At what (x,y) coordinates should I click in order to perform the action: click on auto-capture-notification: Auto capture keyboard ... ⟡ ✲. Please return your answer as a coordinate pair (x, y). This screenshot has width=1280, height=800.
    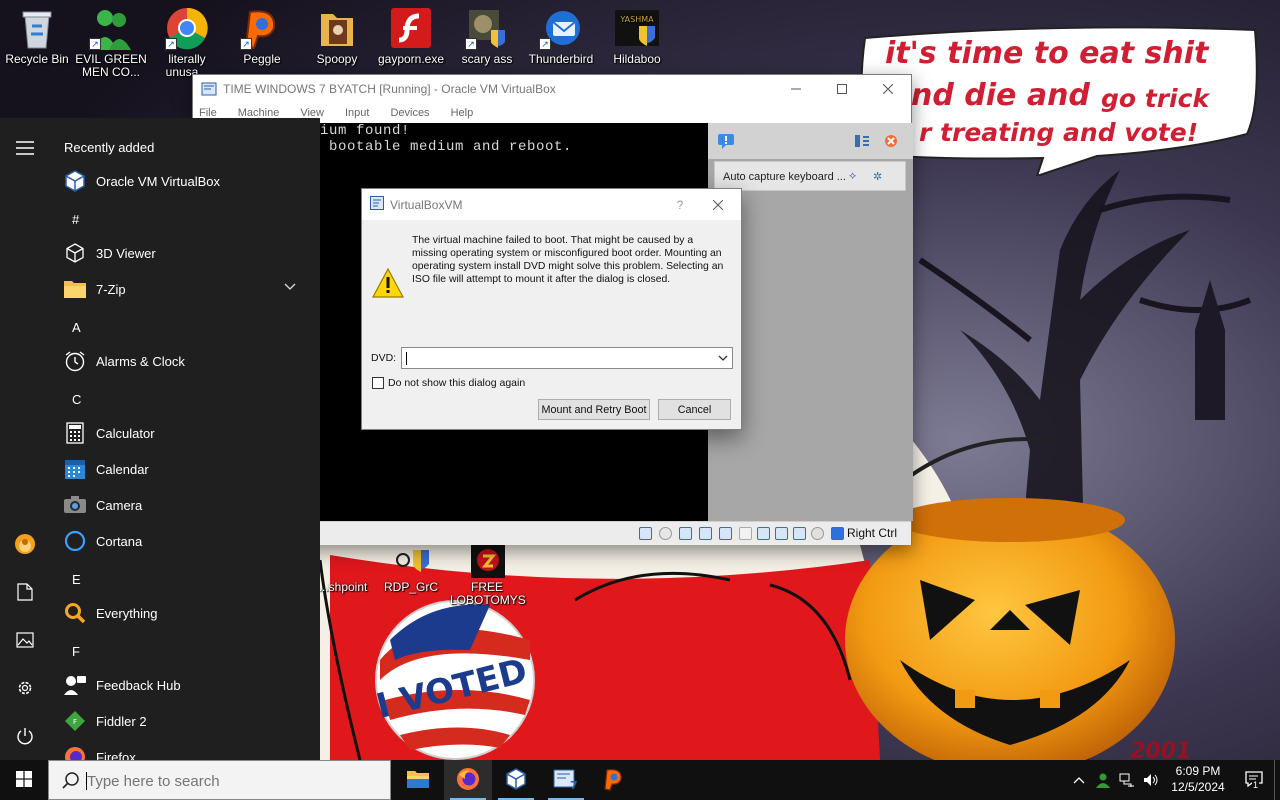
    Looking at the image, I should click on (810, 176).